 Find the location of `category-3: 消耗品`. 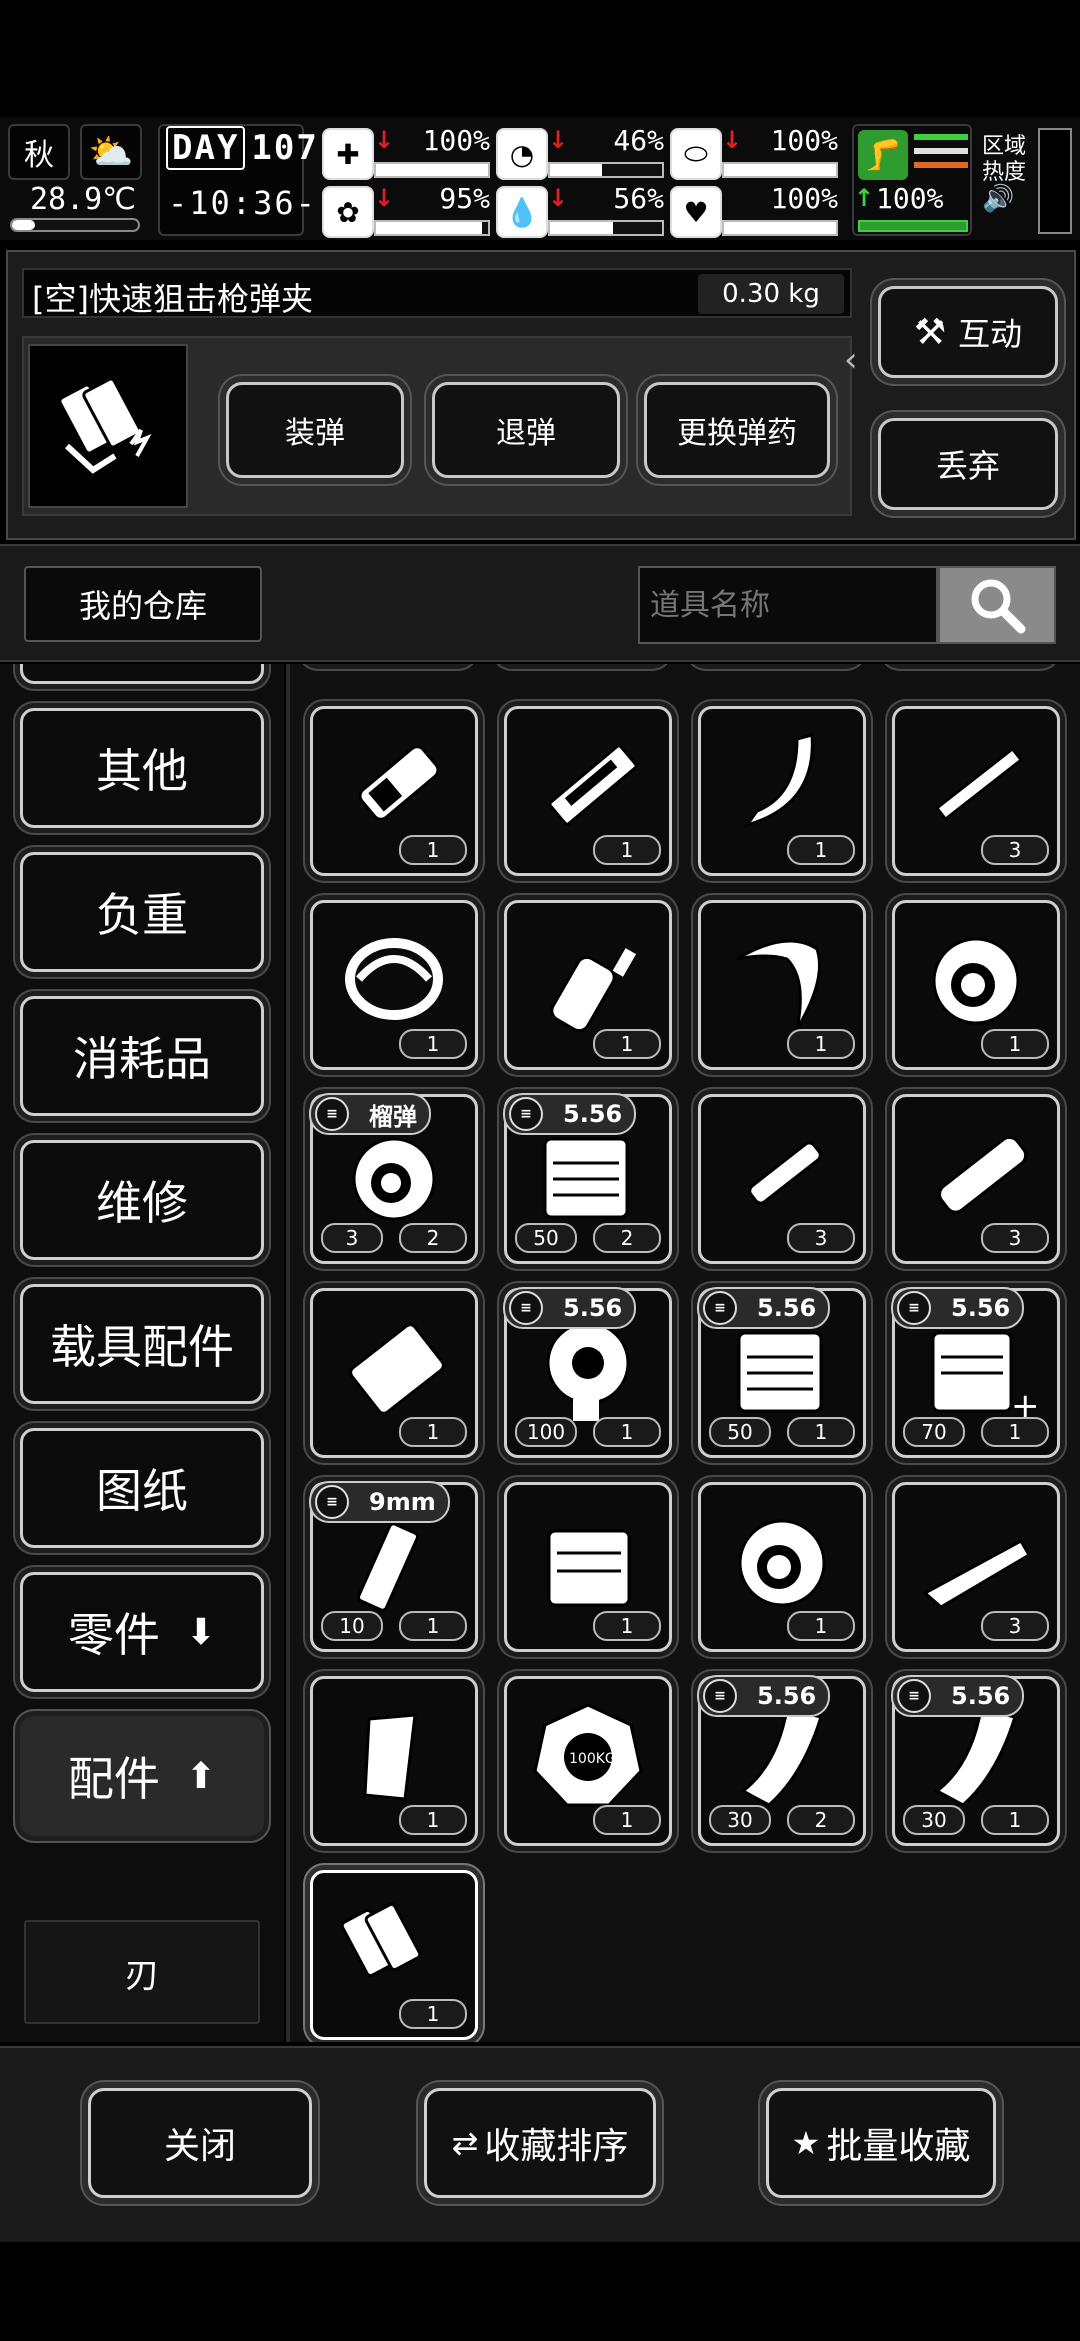

category-3: 消耗品 is located at coordinates (142, 1056).